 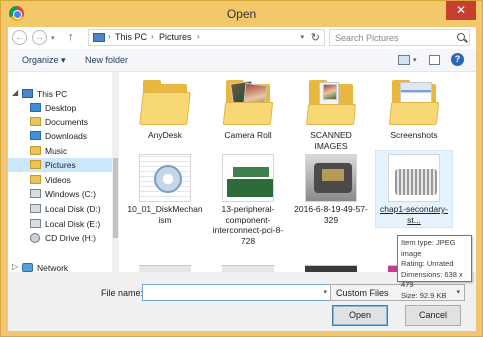 I want to click on file-name: 2016-6-8-19-49-57-329, so click(x=331, y=214).